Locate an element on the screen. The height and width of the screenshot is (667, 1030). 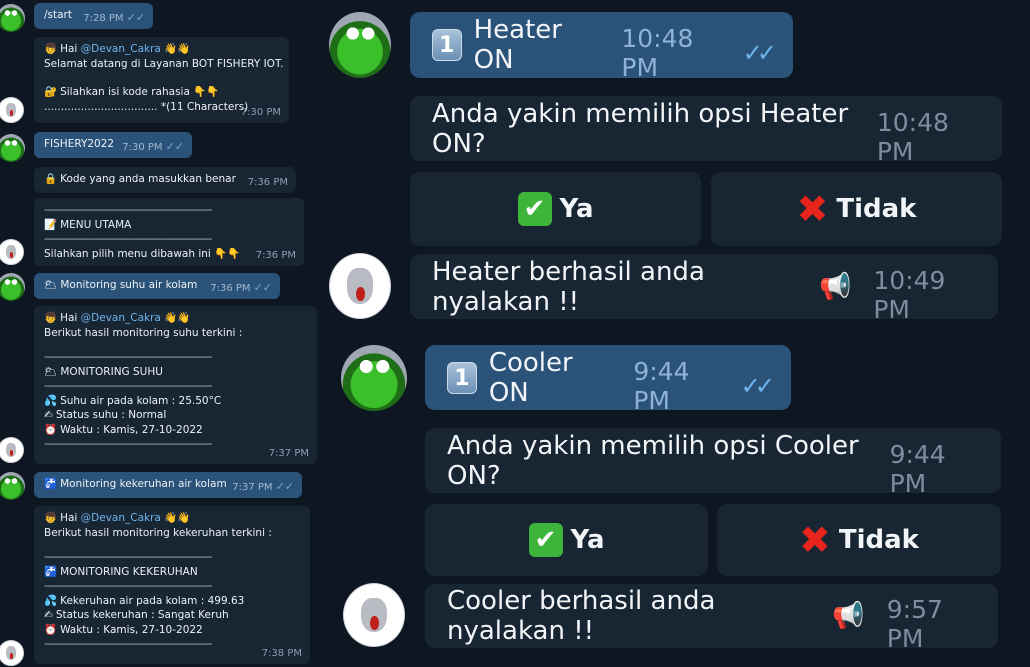
message-time: 9:44 PM is located at coordinates (661, 385).